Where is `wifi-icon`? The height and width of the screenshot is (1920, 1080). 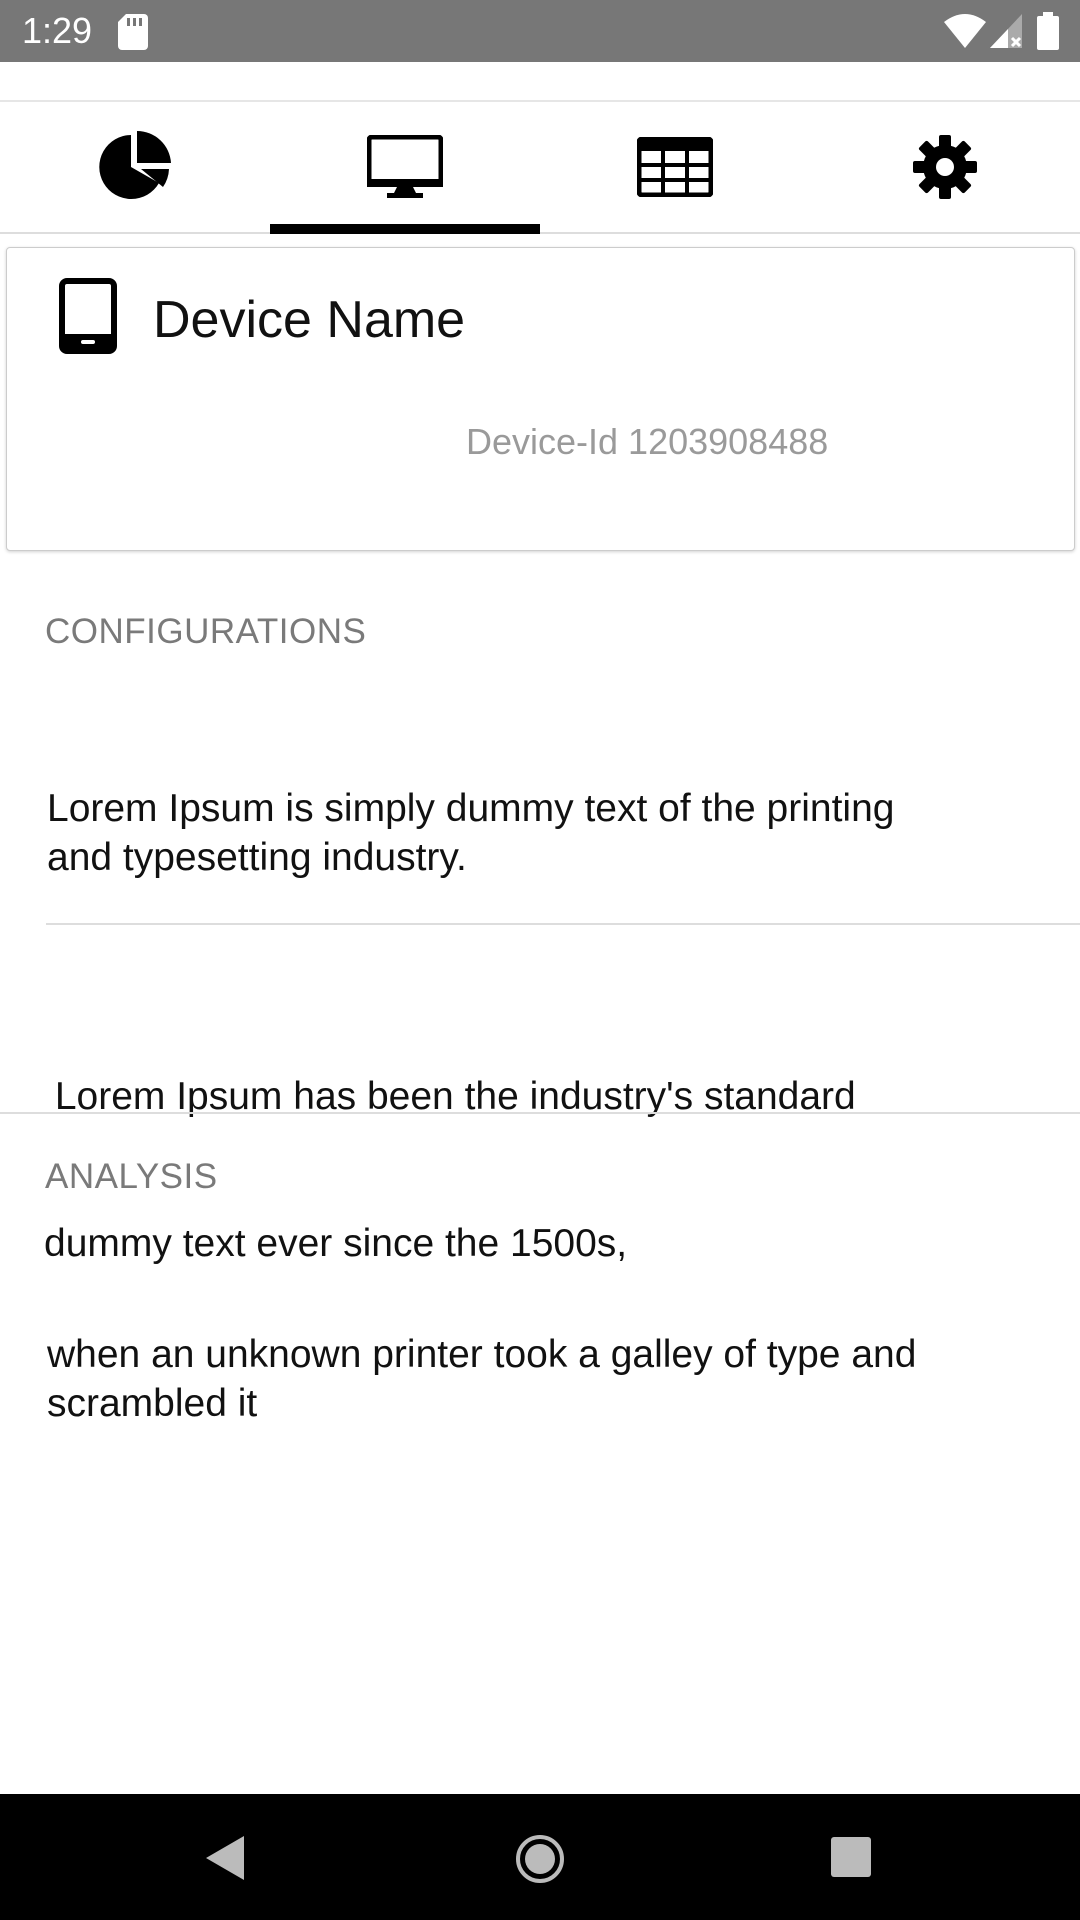
wifi-icon is located at coordinates (965, 33).